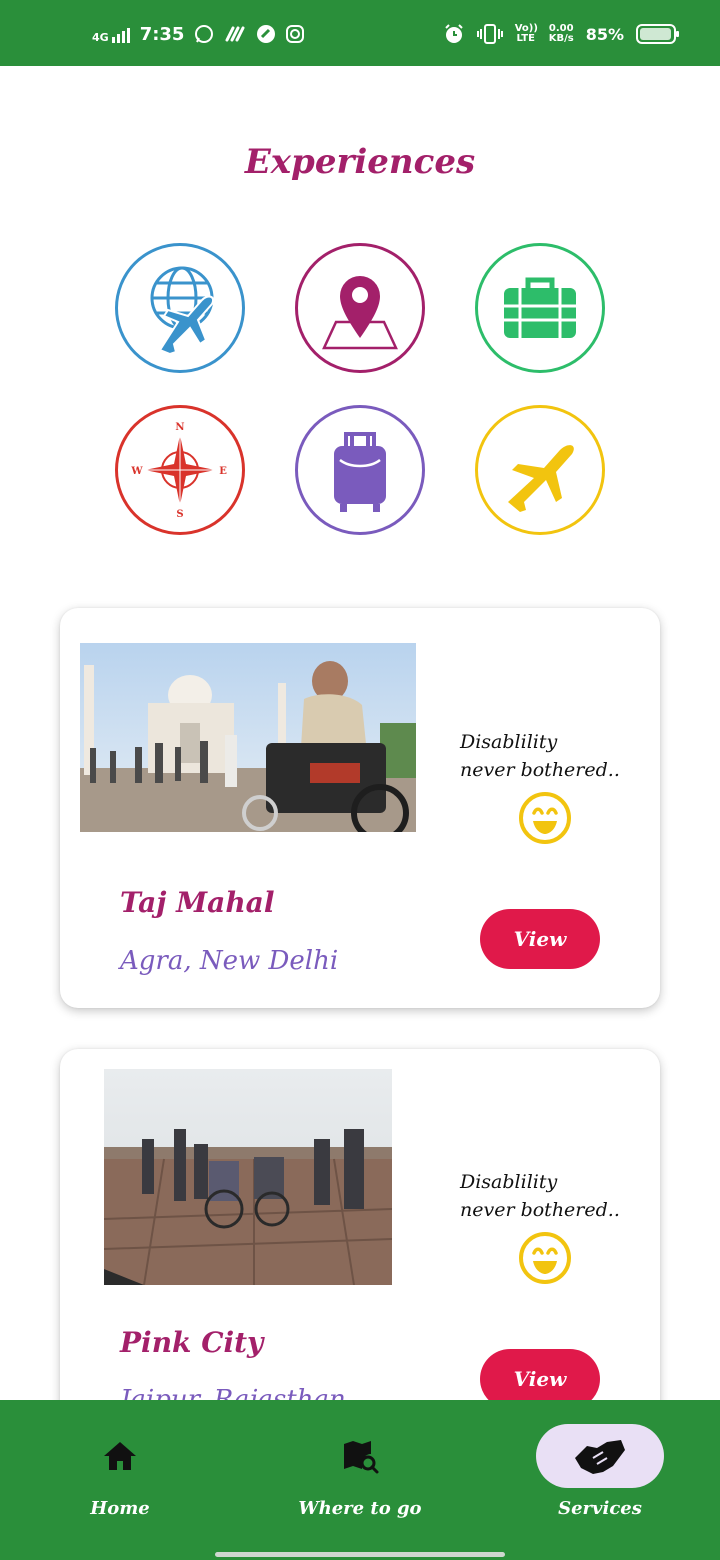 The image size is (720, 1560). Describe the element at coordinates (229, 961) in the screenshot. I see `place-location: Agra, New Delhi` at that location.